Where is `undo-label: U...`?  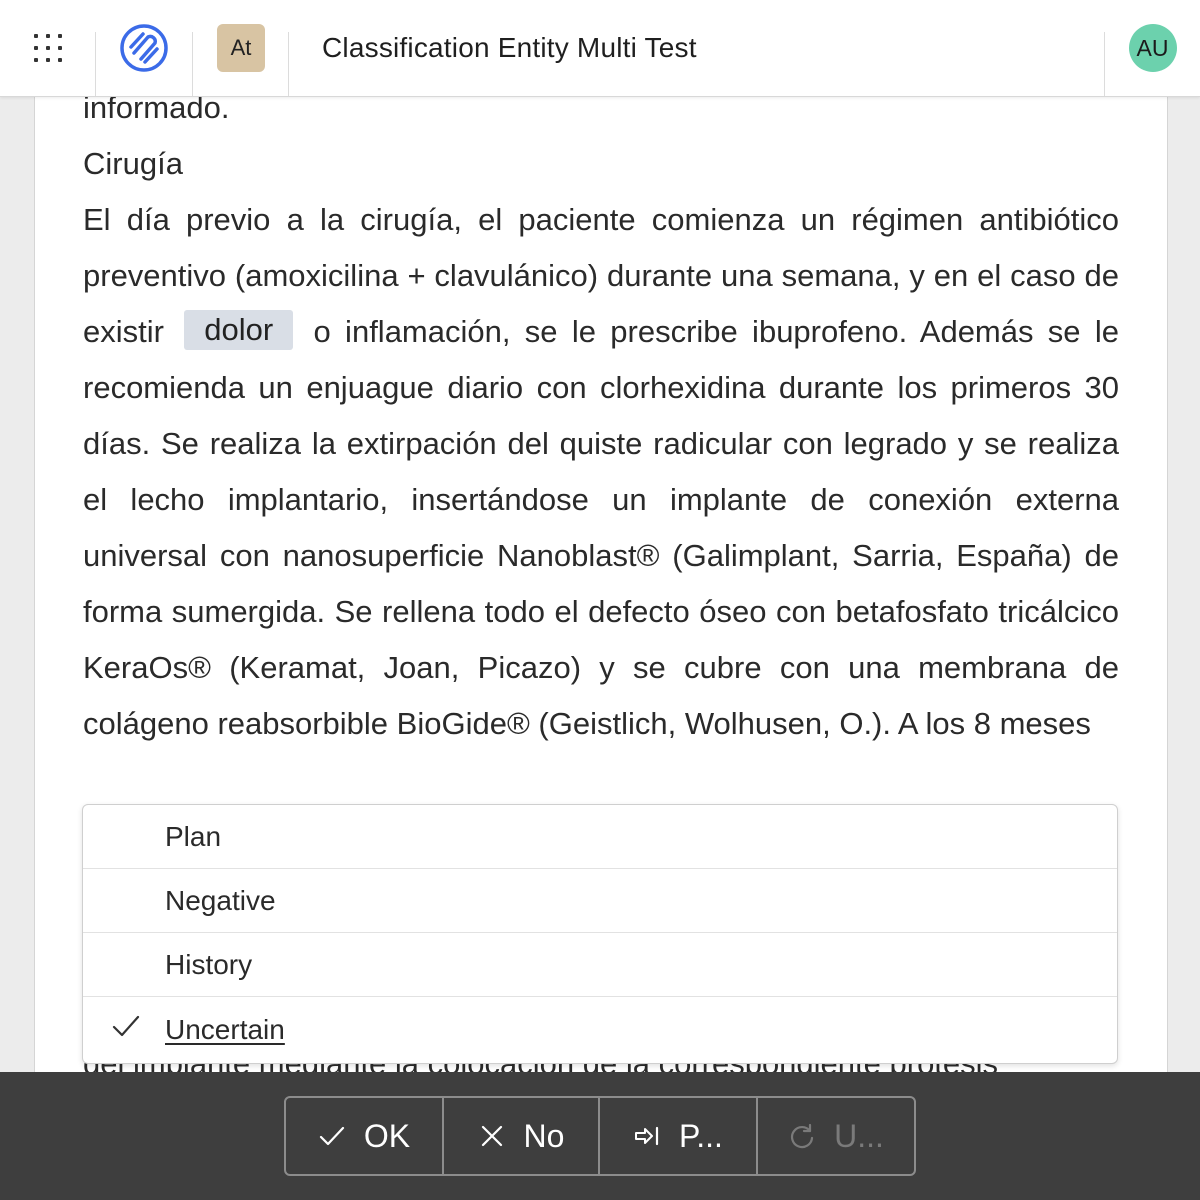 undo-label: U... is located at coordinates (859, 1135).